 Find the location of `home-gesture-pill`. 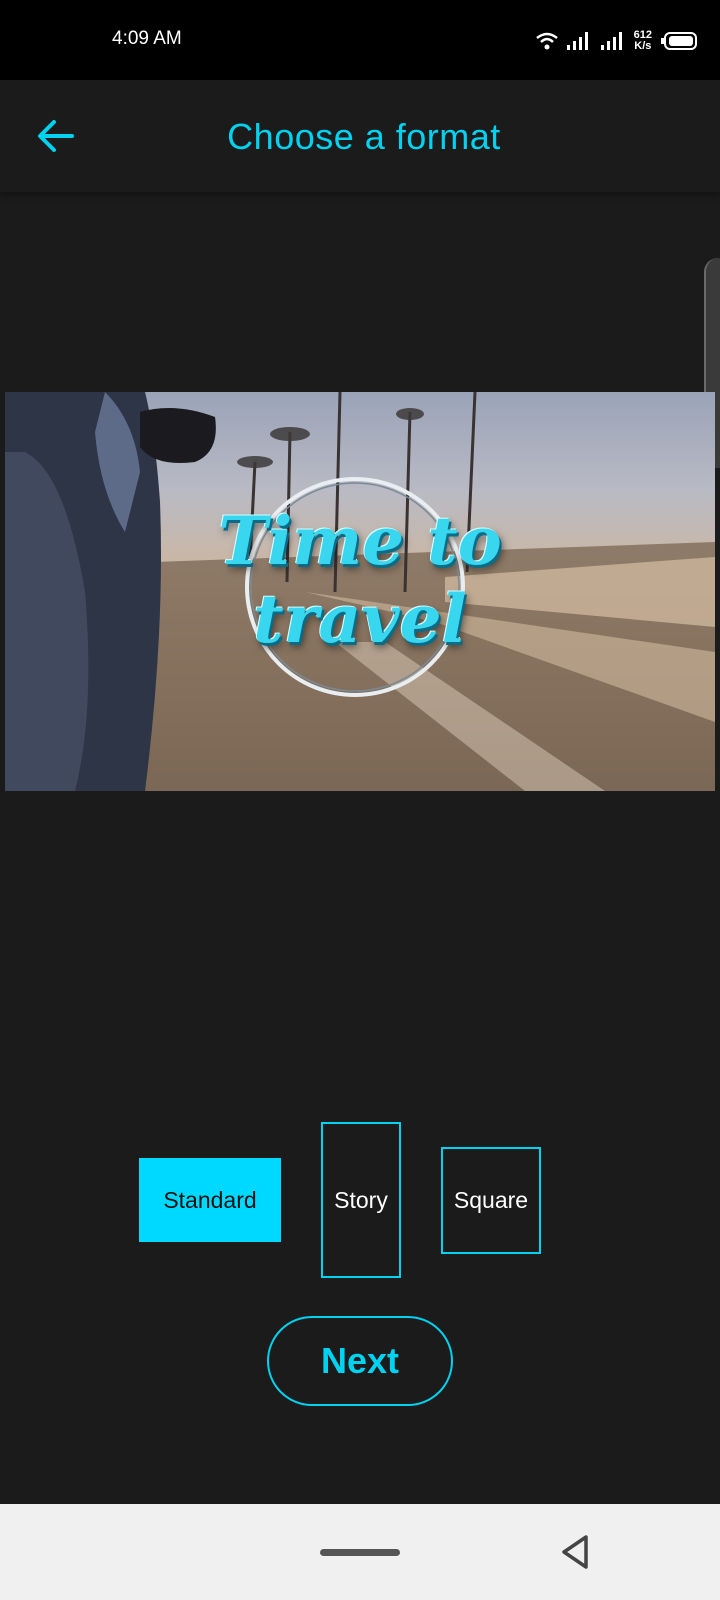

home-gesture-pill is located at coordinates (360, 1552).